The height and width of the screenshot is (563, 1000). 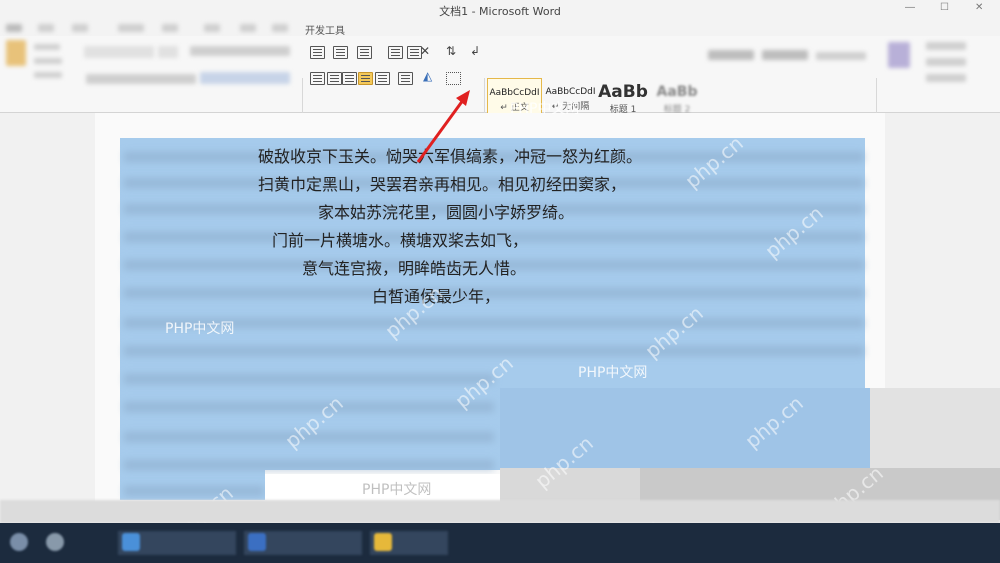 I want to click on word-icon, so click(x=257, y=542).